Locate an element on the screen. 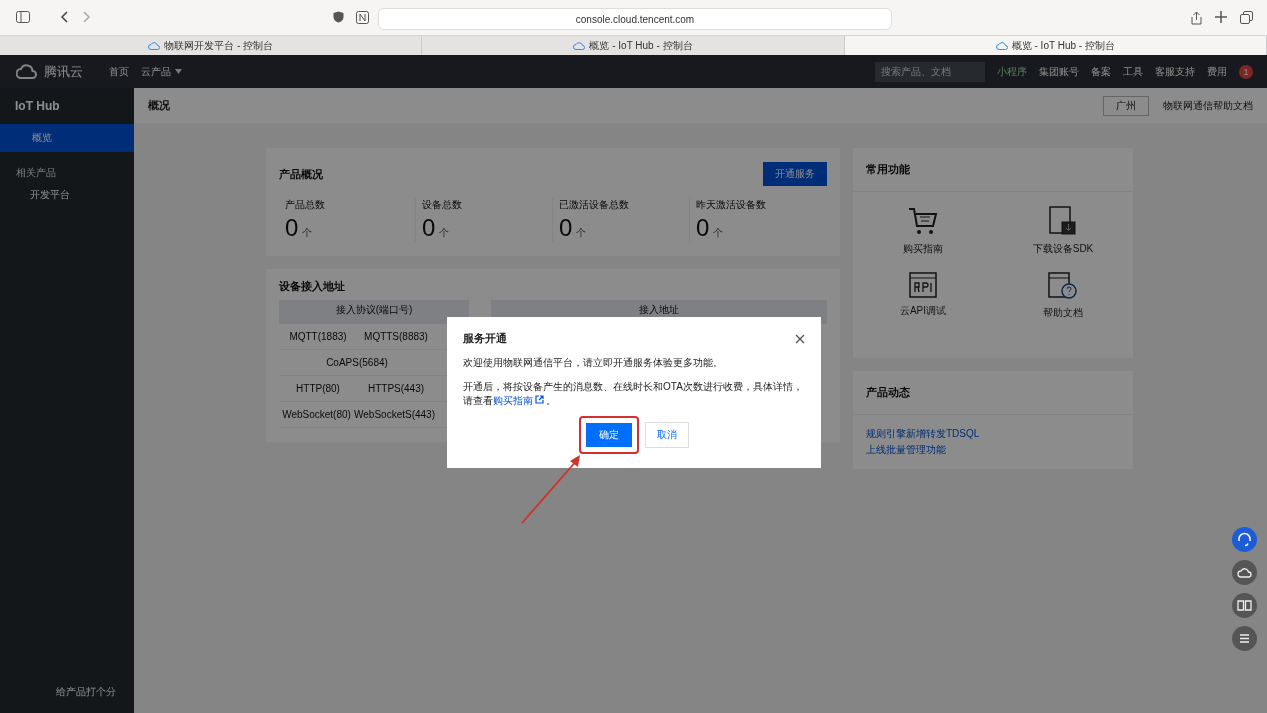 This screenshot has height=713, width=1267. table-cell: HTTPS(443) is located at coordinates (396, 388).